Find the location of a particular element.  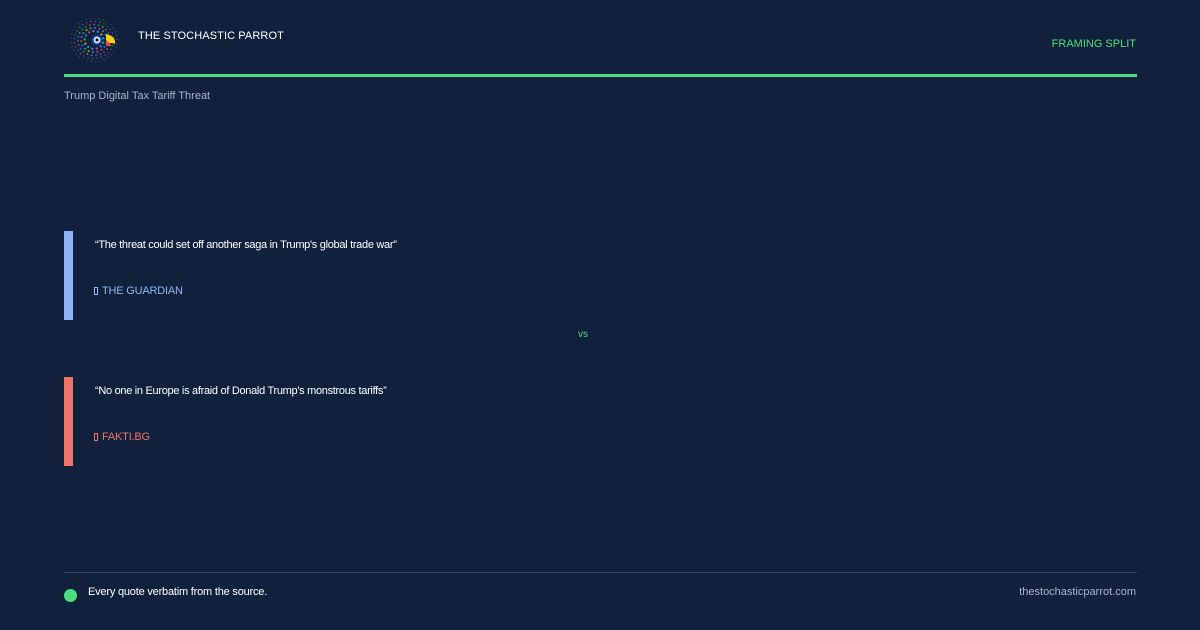

header-divider is located at coordinates (600, 75).